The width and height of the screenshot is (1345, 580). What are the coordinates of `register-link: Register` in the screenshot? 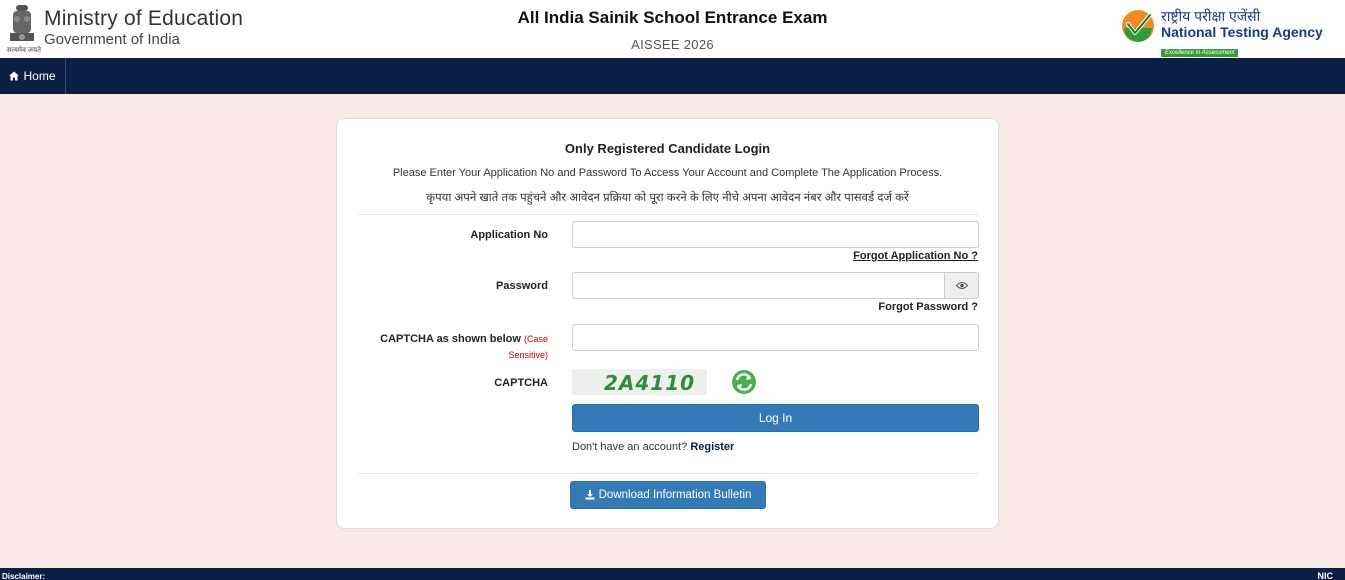 It's located at (712, 447).